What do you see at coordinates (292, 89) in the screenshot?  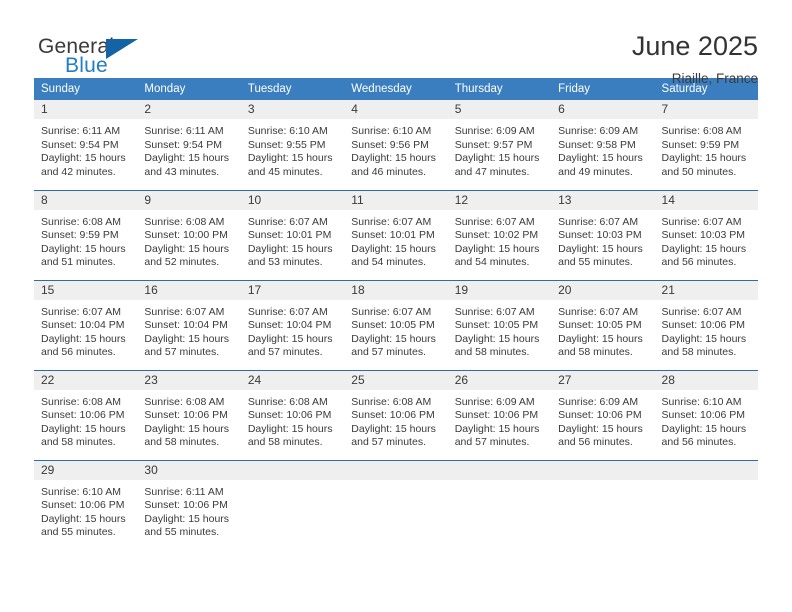 I see `weekday-header-tuesday: Tuesday` at bounding box center [292, 89].